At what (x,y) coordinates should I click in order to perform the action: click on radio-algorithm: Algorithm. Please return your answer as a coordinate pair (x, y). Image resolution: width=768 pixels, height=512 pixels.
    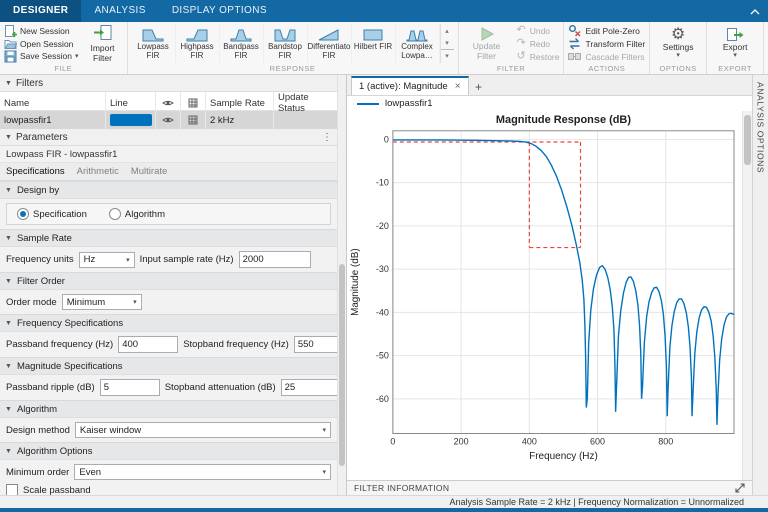
    Looking at the image, I should click on (136, 214).